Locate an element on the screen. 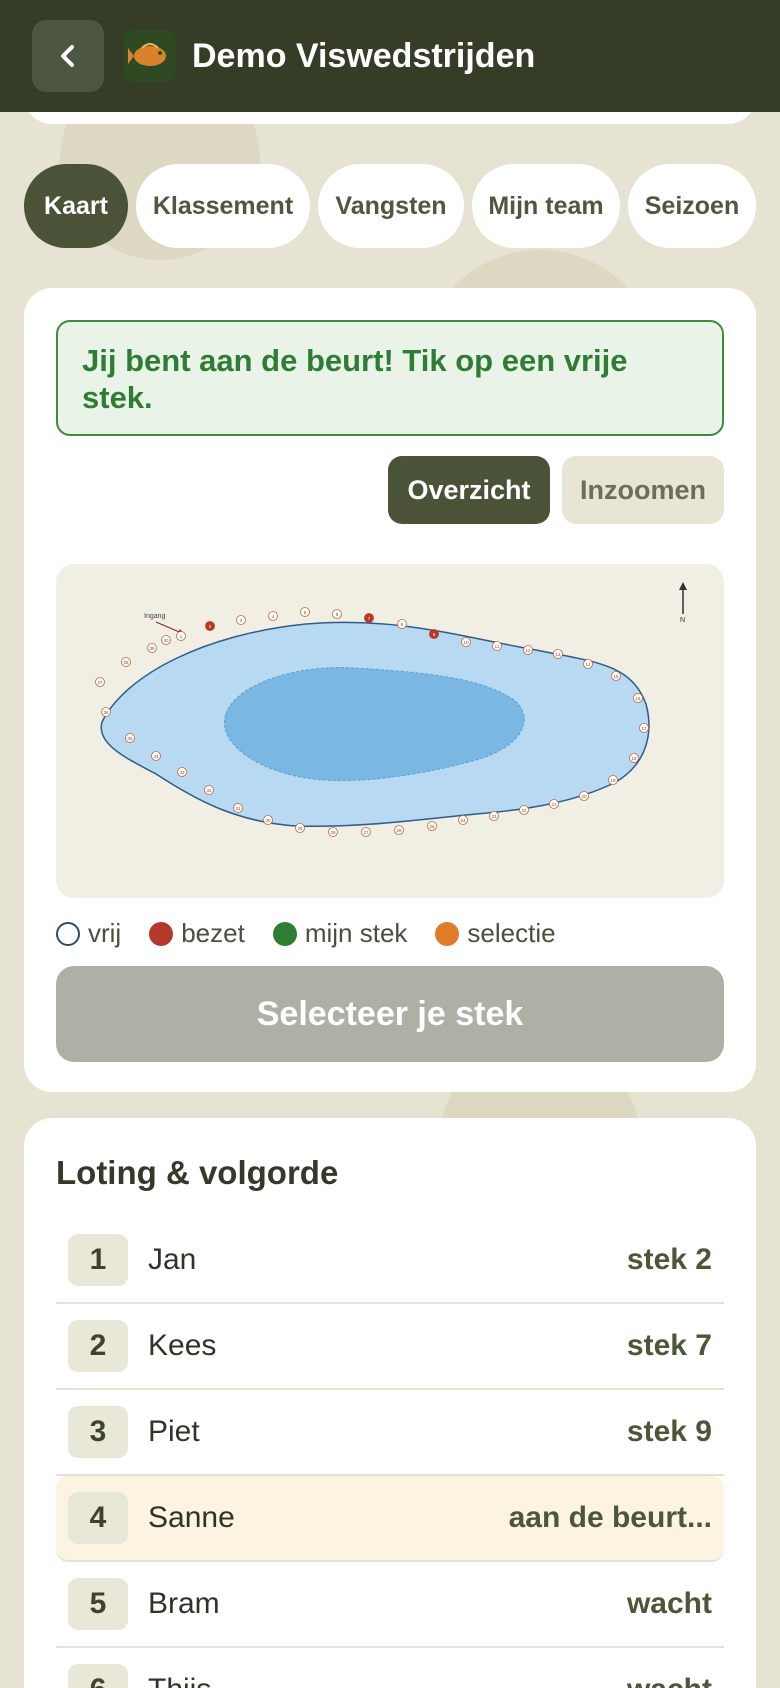 This screenshot has width=780, height=1688. spot-26: 26 is located at coordinates (399, 830).